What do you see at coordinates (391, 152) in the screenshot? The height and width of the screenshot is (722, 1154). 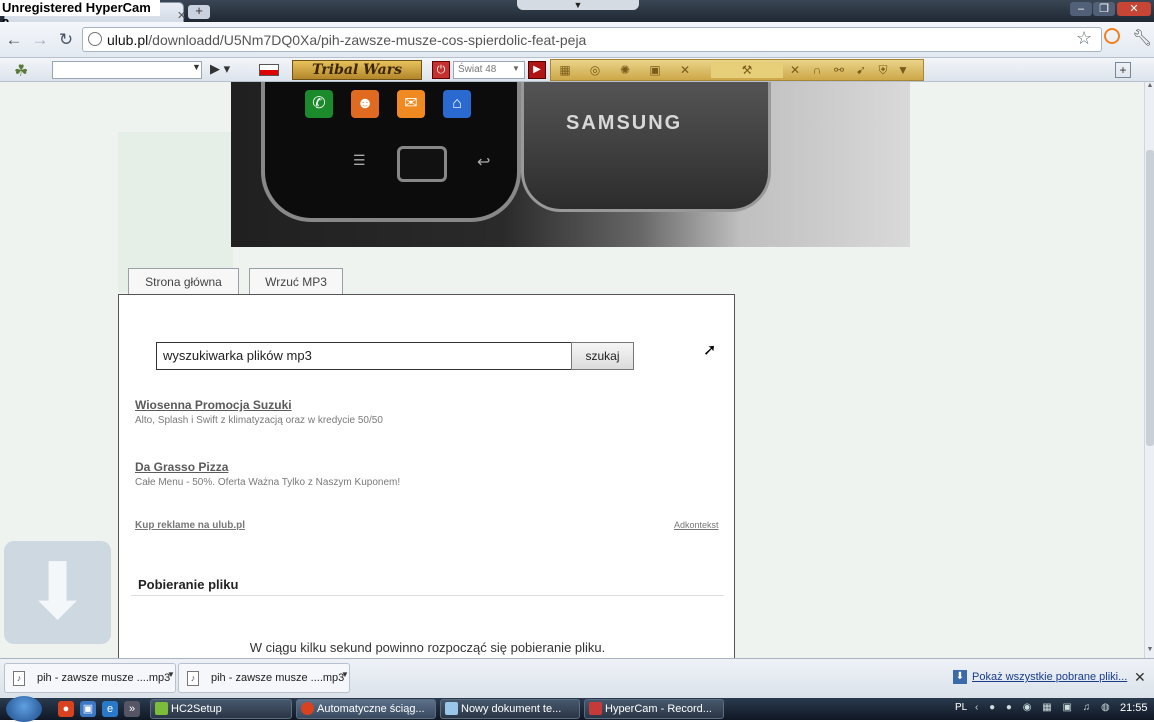 I see `phone-front-image: ✆ ☻ ✉ ⌂ ☰ ↩` at bounding box center [391, 152].